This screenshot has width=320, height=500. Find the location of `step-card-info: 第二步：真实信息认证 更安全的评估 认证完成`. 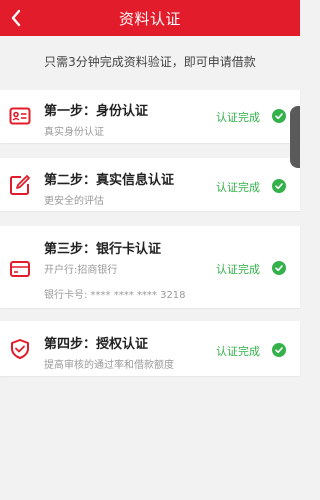

step-card-info: 第二步：真实信息认证 更安全的评估 认证完成 is located at coordinates (150, 184).